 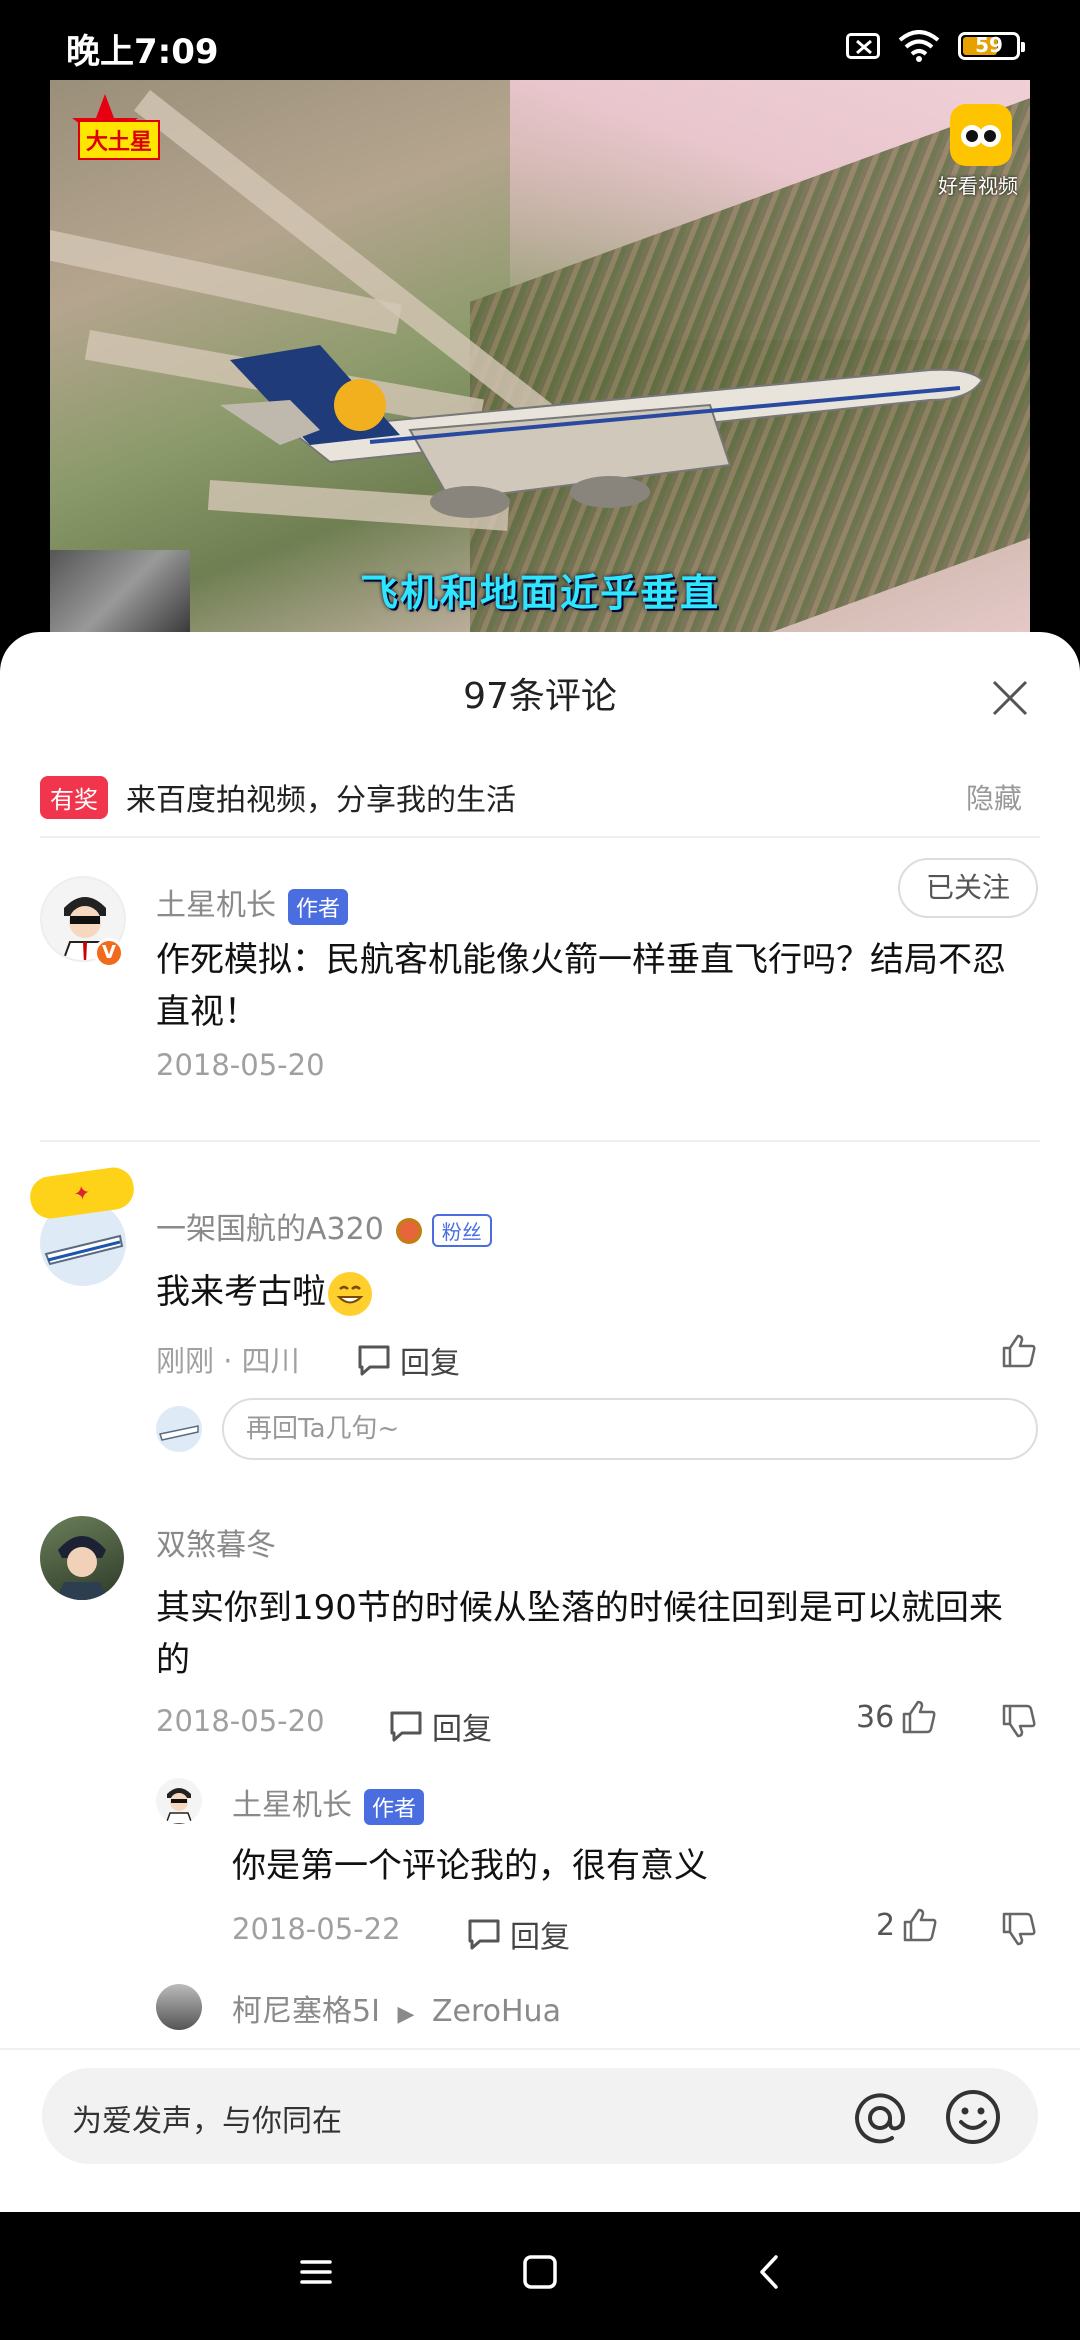 What do you see at coordinates (968, 888) in the screenshot?
I see `follow-button: 已关注` at bounding box center [968, 888].